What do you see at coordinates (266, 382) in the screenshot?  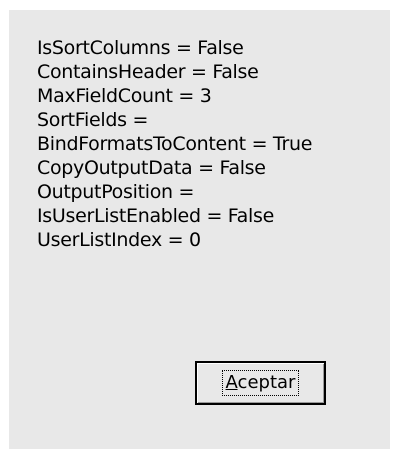 I see `ok-button-label-rest: ceptar` at bounding box center [266, 382].